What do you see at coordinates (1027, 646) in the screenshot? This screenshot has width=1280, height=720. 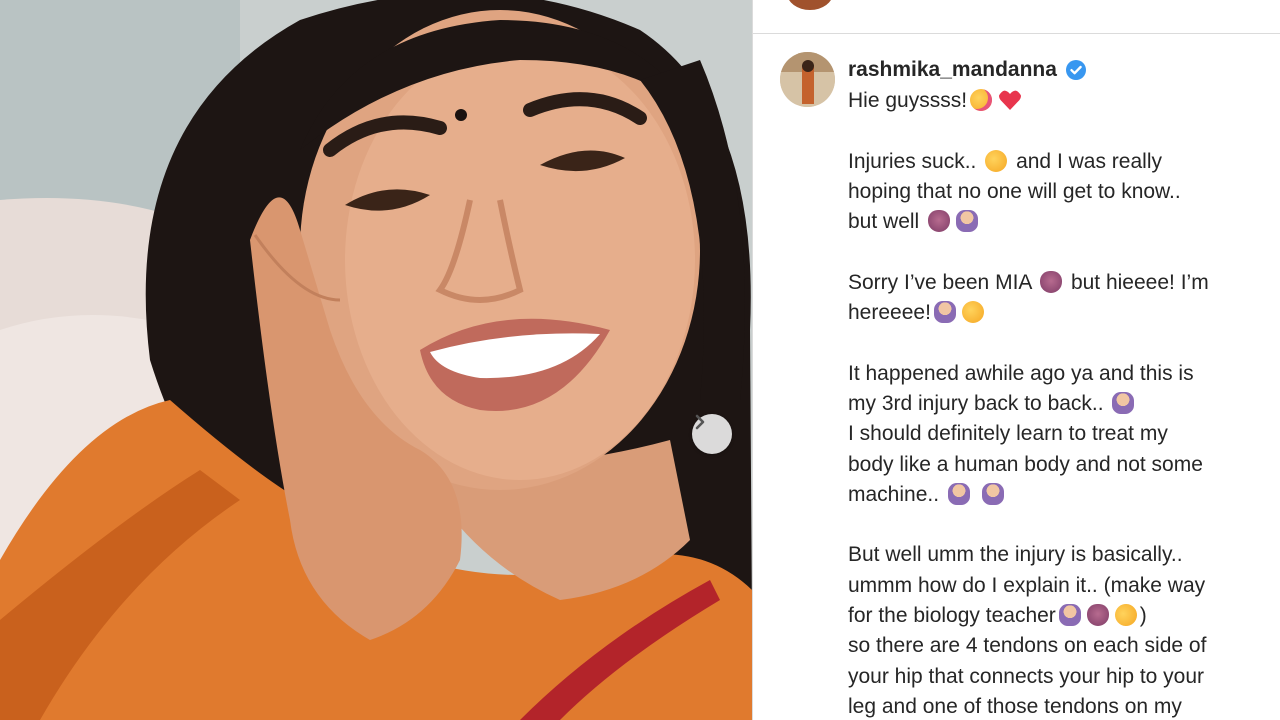 I see `caption-line: so there are 4 tendons on each side of` at bounding box center [1027, 646].